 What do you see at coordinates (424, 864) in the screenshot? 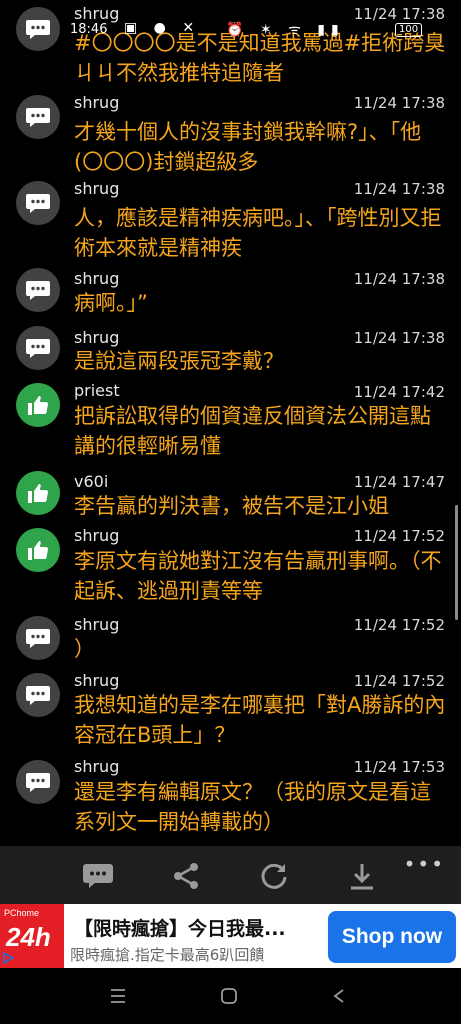
I see `more-options-icon: •••` at bounding box center [424, 864].